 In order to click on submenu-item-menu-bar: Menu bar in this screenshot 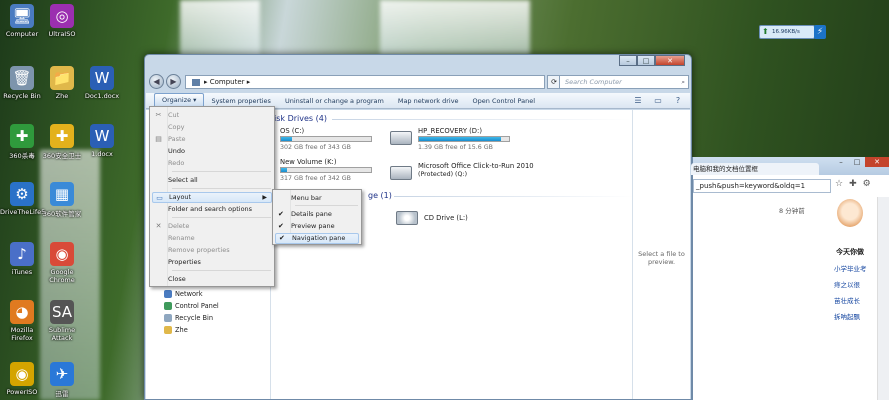, I will do `click(317, 198)`.